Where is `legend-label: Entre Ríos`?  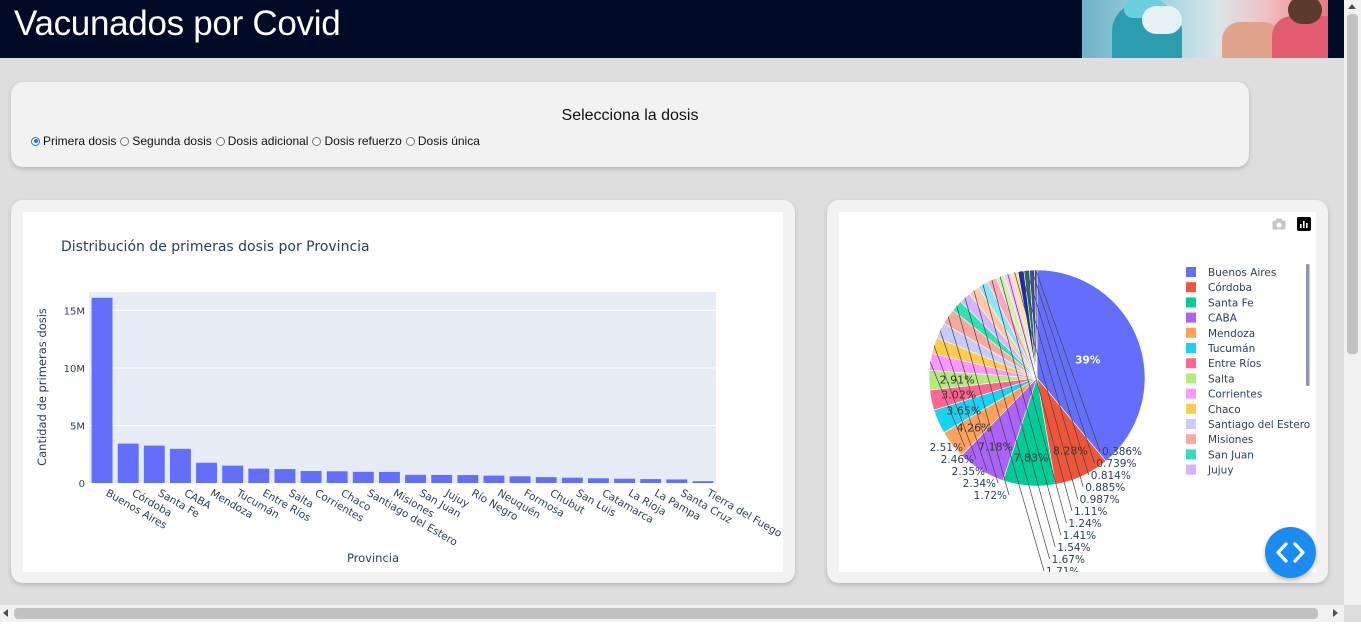 legend-label: Entre Ríos is located at coordinates (1234, 364).